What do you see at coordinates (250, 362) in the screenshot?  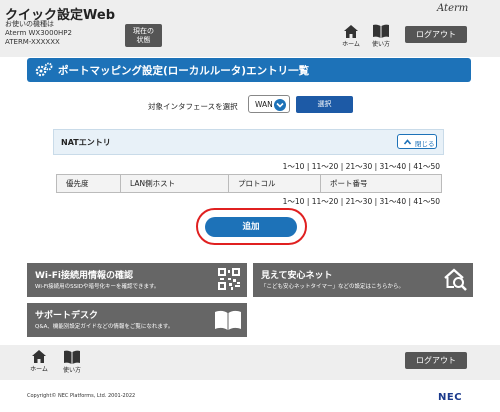 I see `footer-nav: ホーム 使い方 ログアウト` at bounding box center [250, 362].